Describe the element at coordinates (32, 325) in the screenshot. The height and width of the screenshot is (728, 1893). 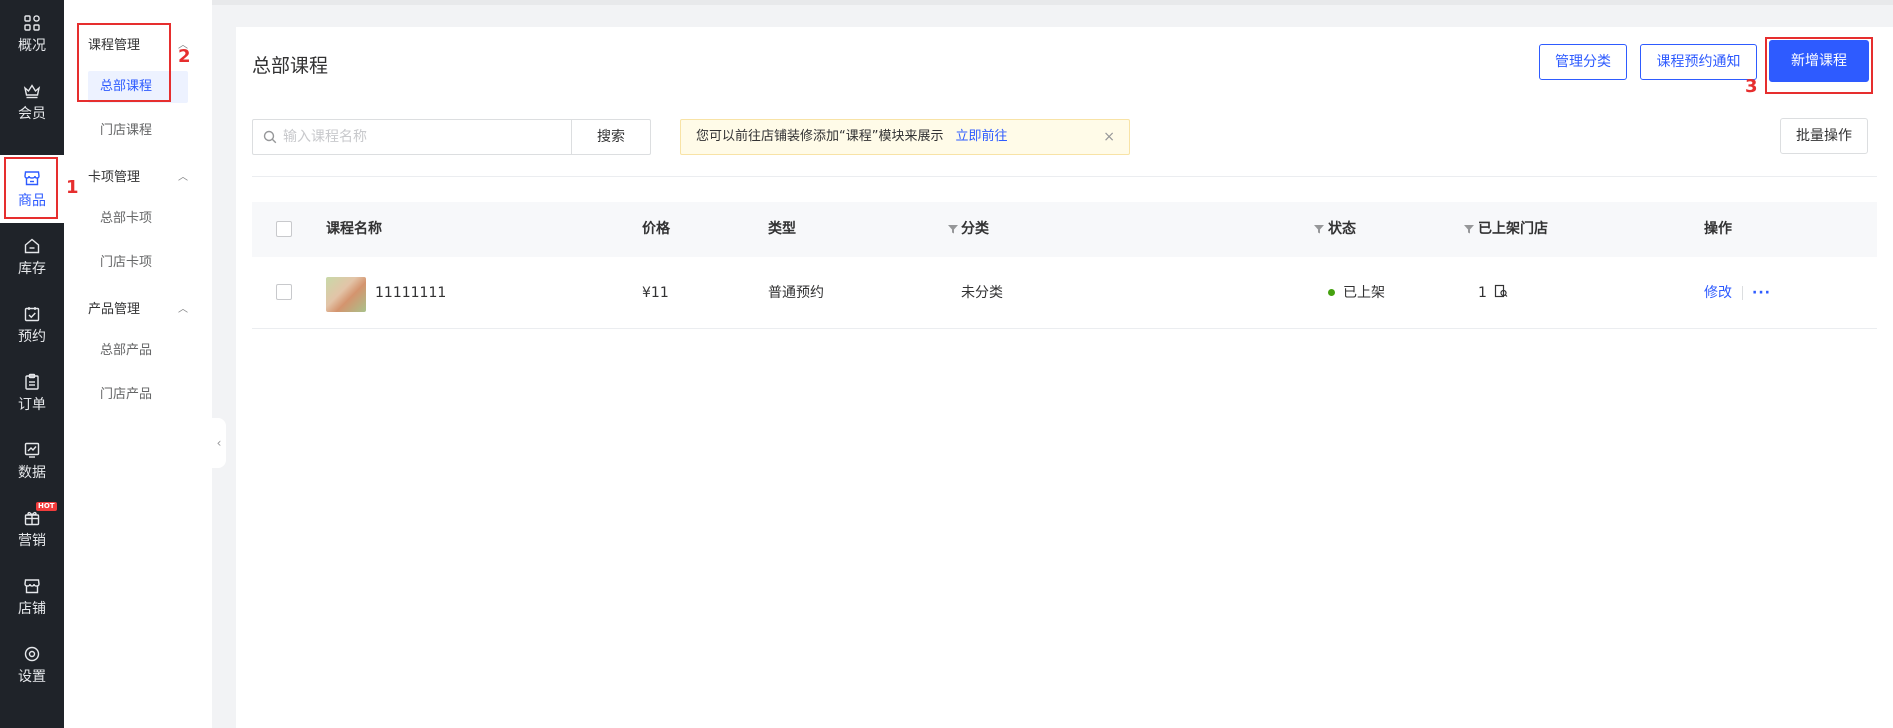
I see `rail-item-booking: 预约` at that location.